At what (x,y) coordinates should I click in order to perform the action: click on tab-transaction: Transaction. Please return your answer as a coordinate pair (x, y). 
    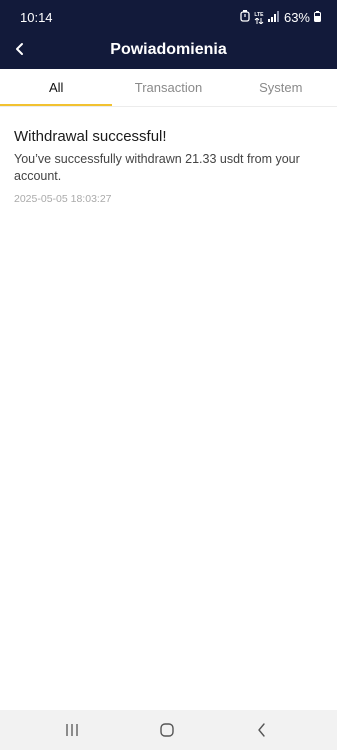
    Looking at the image, I should click on (168, 87).